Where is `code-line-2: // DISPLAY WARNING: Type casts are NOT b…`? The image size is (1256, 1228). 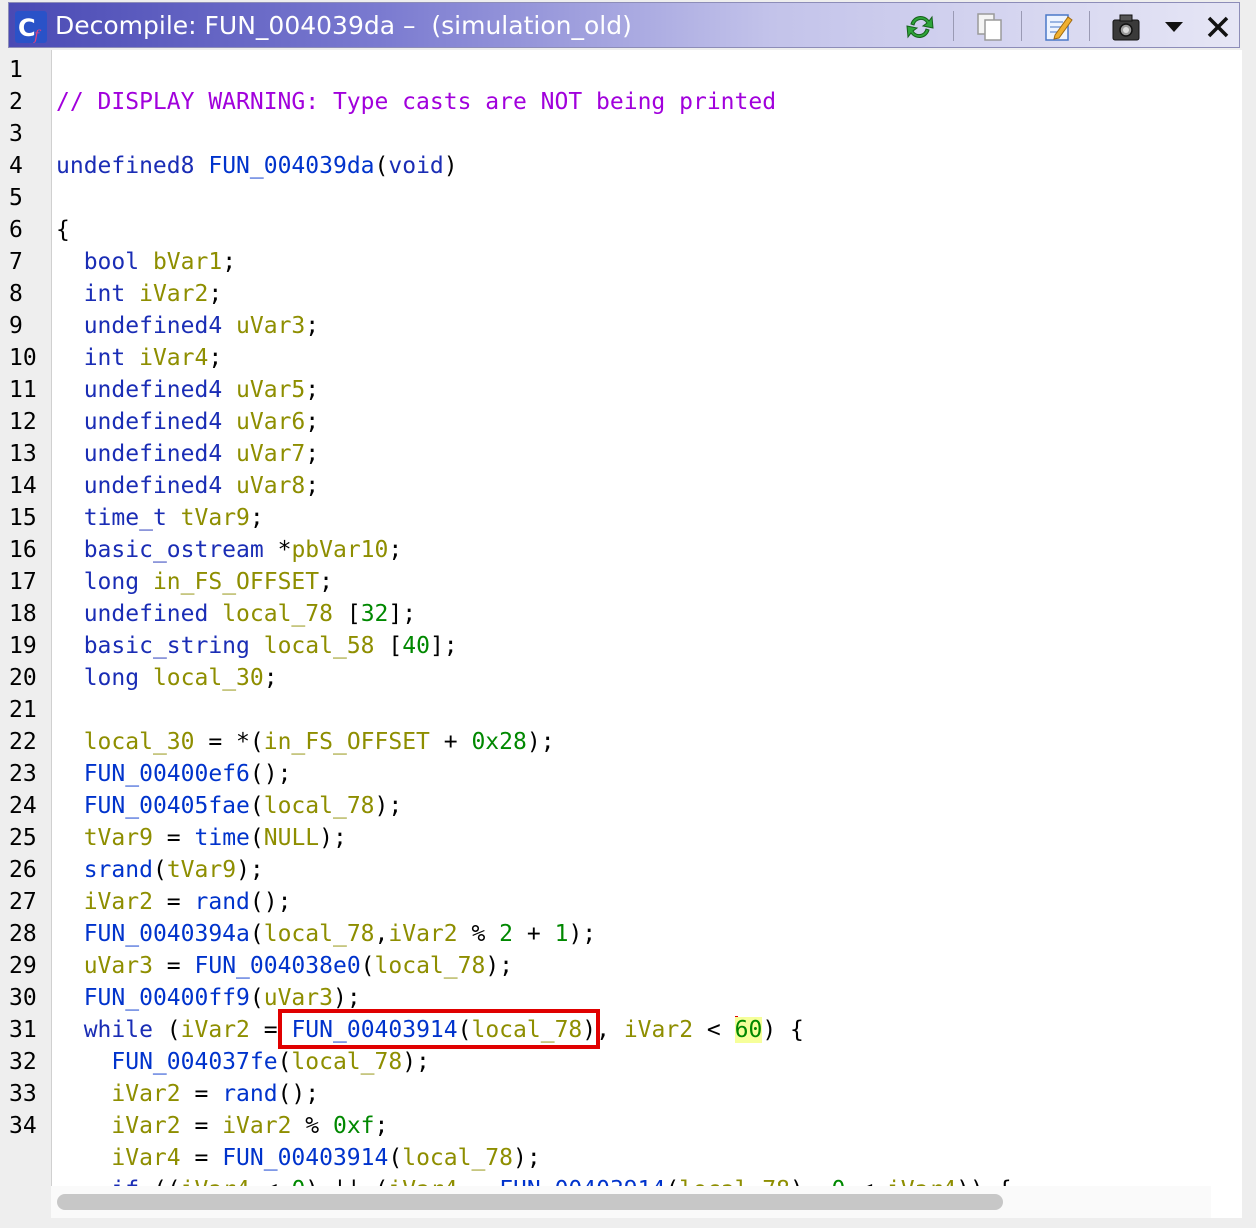 code-line-2: // DISPLAY WARNING: Type casts are NOT b… is located at coordinates (416, 102).